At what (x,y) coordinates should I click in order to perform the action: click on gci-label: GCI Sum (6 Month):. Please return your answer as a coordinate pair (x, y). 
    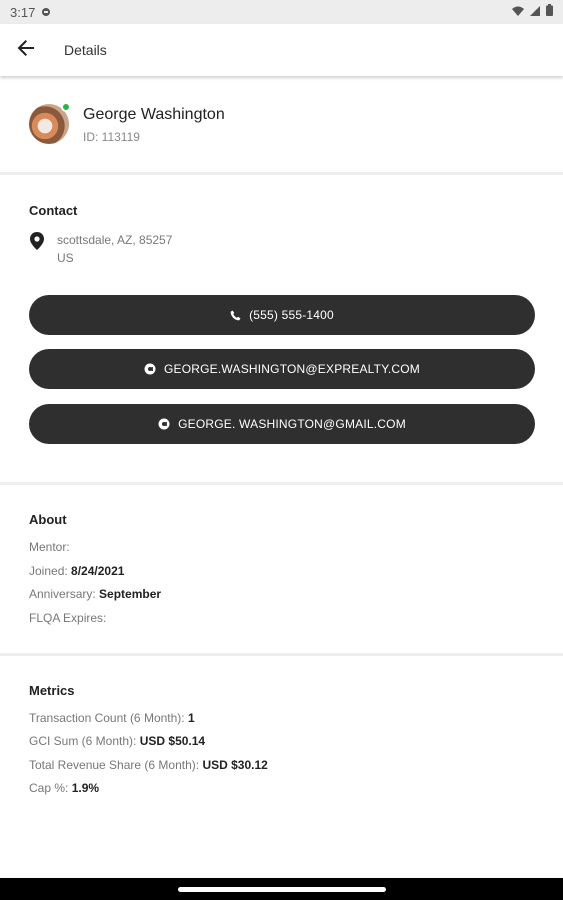
    Looking at the image, I should click on (83, 741).